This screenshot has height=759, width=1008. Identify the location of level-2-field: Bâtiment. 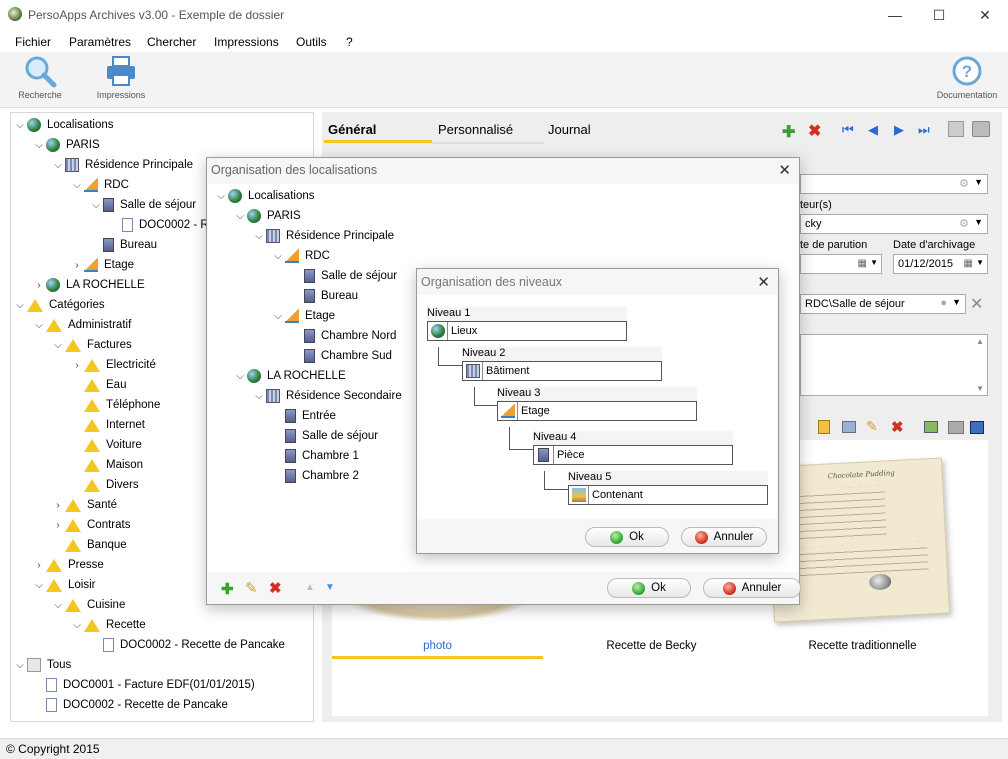
(562, 371).